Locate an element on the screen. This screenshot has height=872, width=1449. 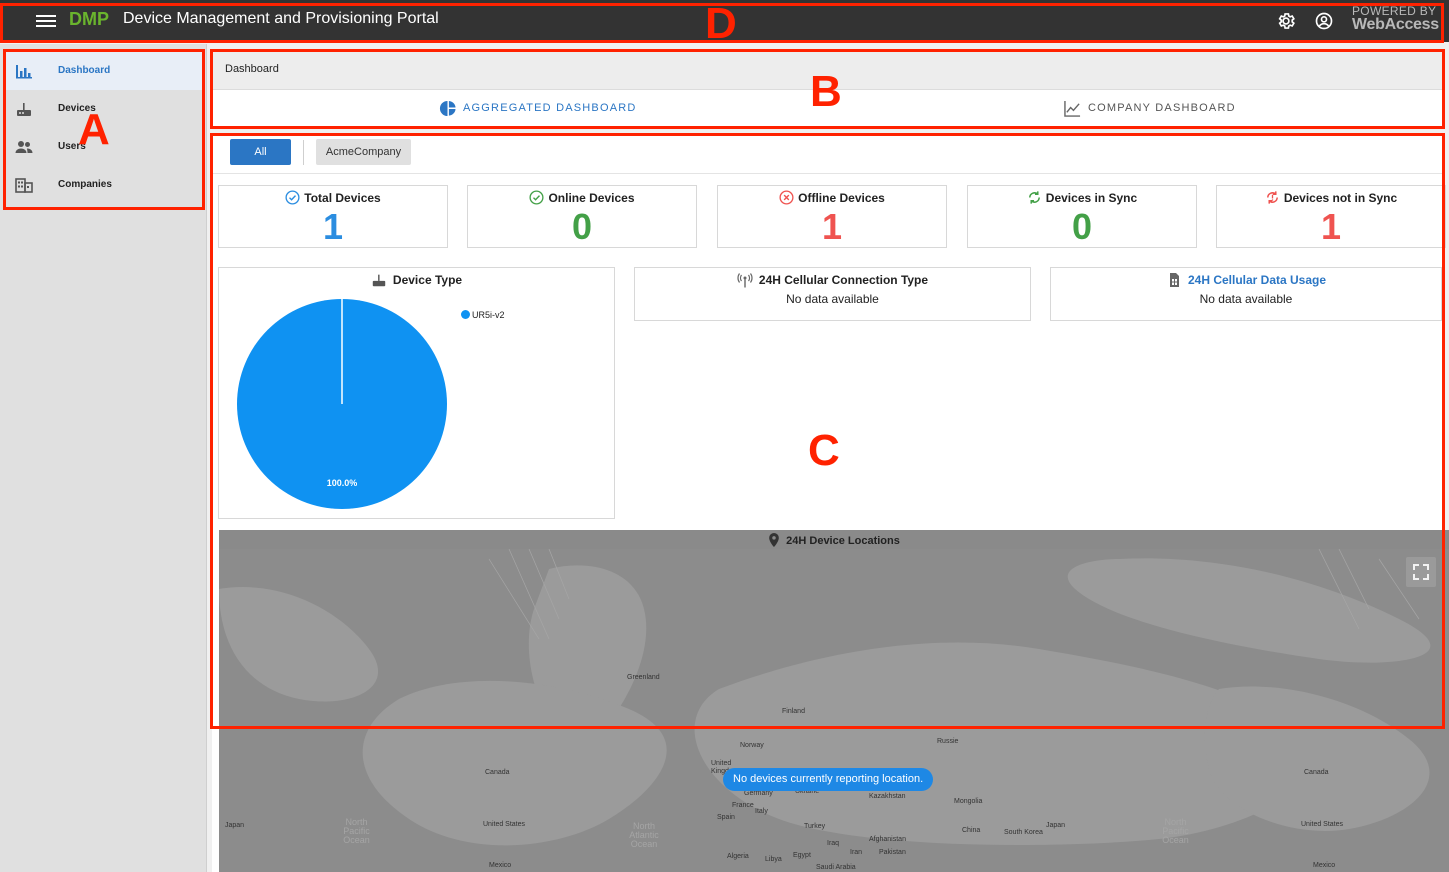
map-label: Russie is located at coordinates (948, 741).